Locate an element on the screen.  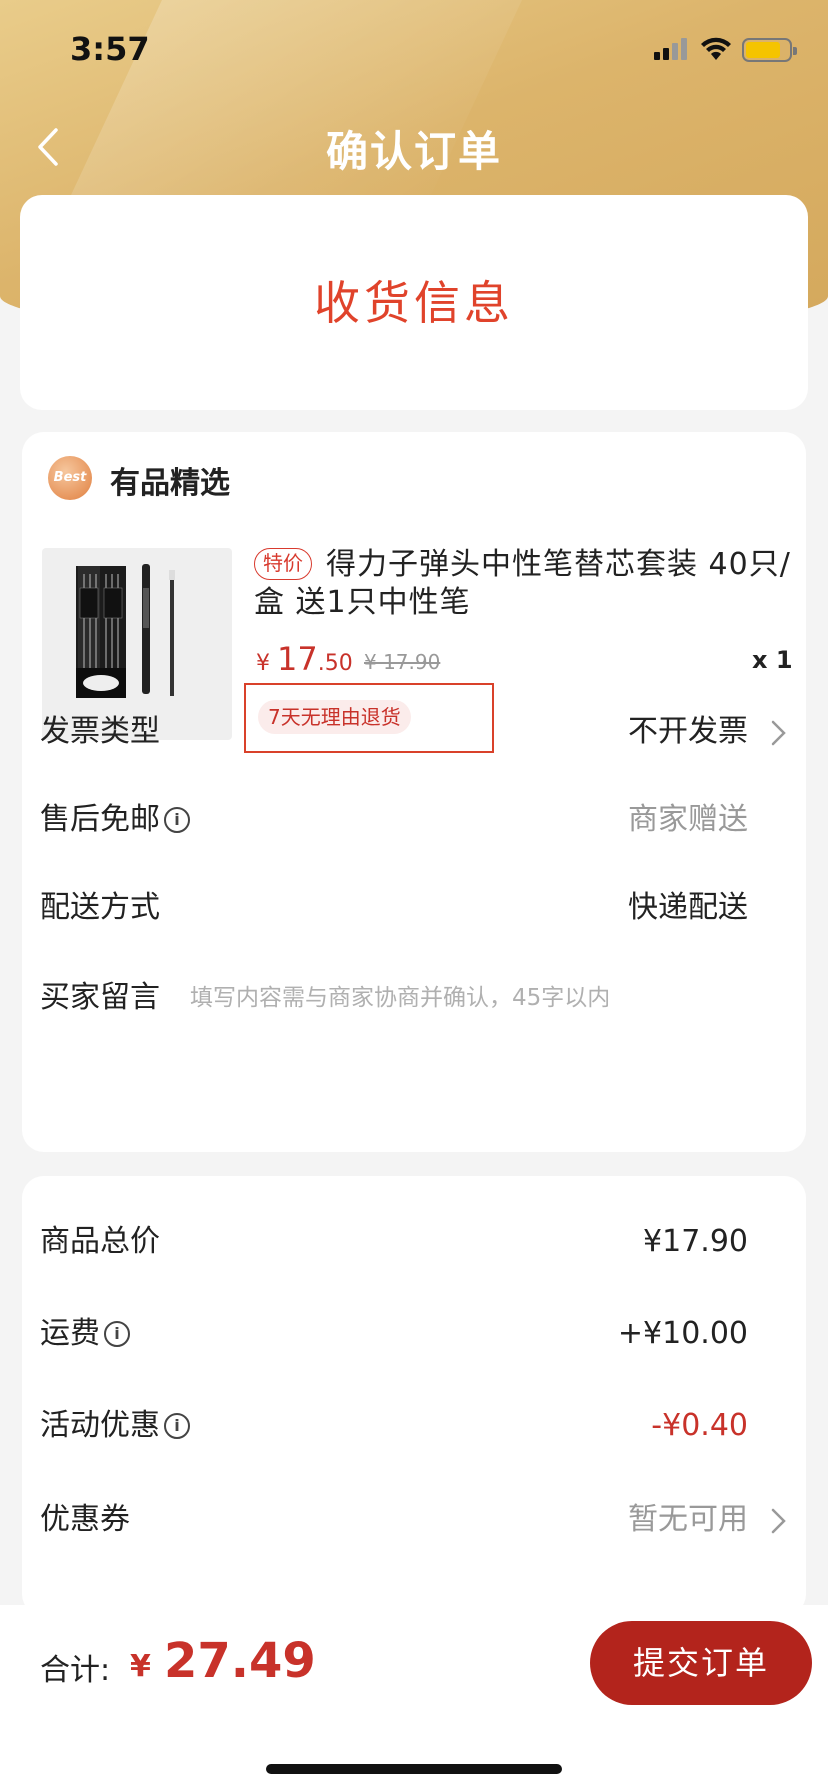
original-price: ¥ 17.90 is located at coordinates (402, 662).